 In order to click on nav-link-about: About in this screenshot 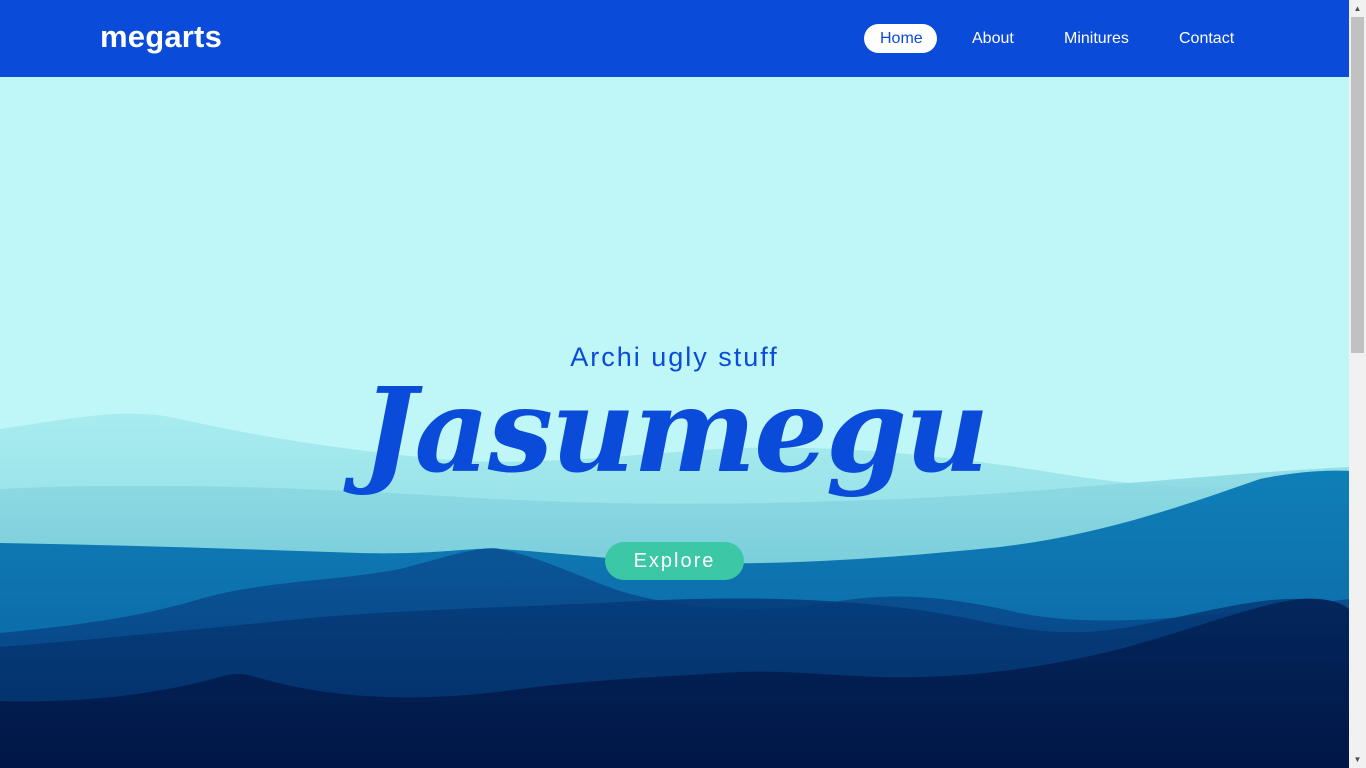, I will do `click(993, 38)`.